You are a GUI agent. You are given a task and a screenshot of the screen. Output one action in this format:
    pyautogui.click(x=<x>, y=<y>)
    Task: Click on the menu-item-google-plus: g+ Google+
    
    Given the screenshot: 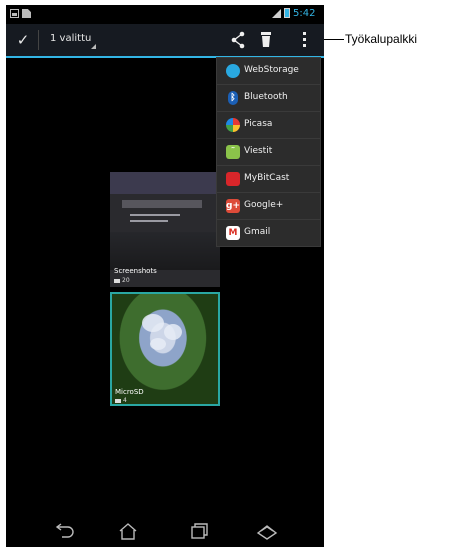 What is the action you would take?
    pyautogui.click(x=268, y=206)
    